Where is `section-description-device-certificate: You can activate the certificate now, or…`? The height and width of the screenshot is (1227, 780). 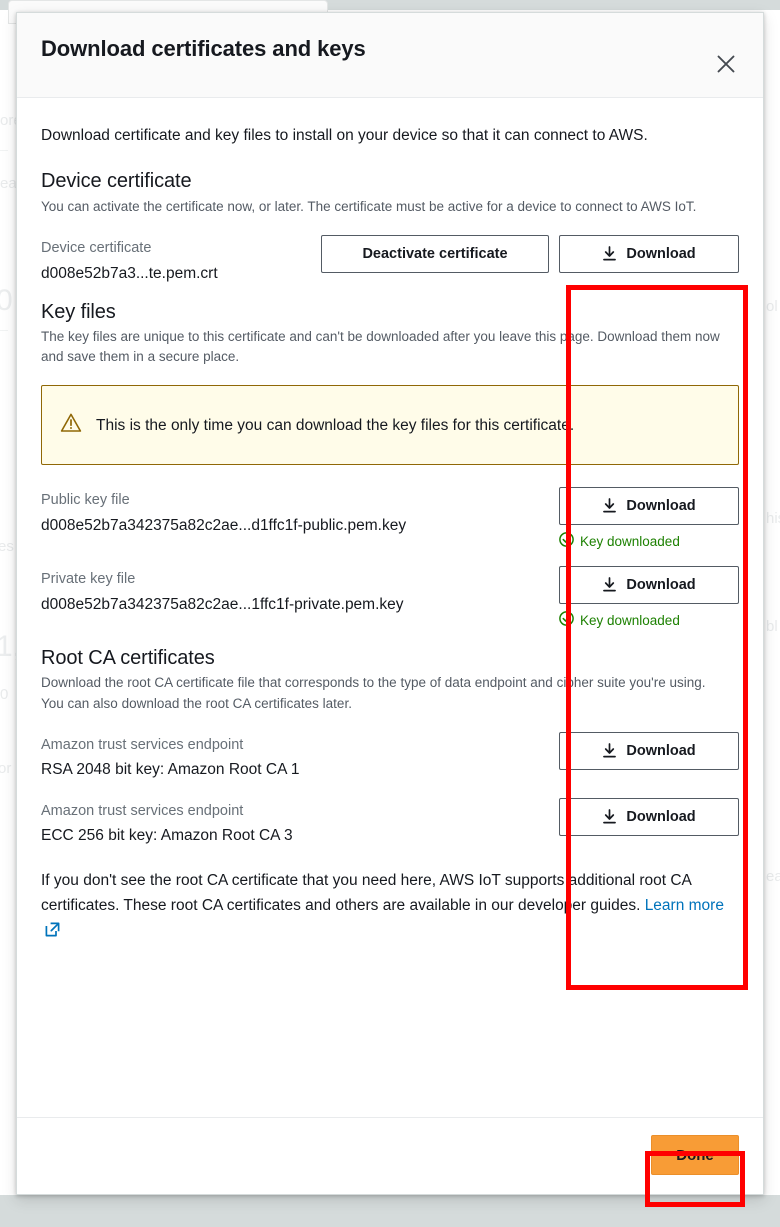
section-description-device-certificate: You can activate the certificate now, or… is located at coordinates (369, 207).